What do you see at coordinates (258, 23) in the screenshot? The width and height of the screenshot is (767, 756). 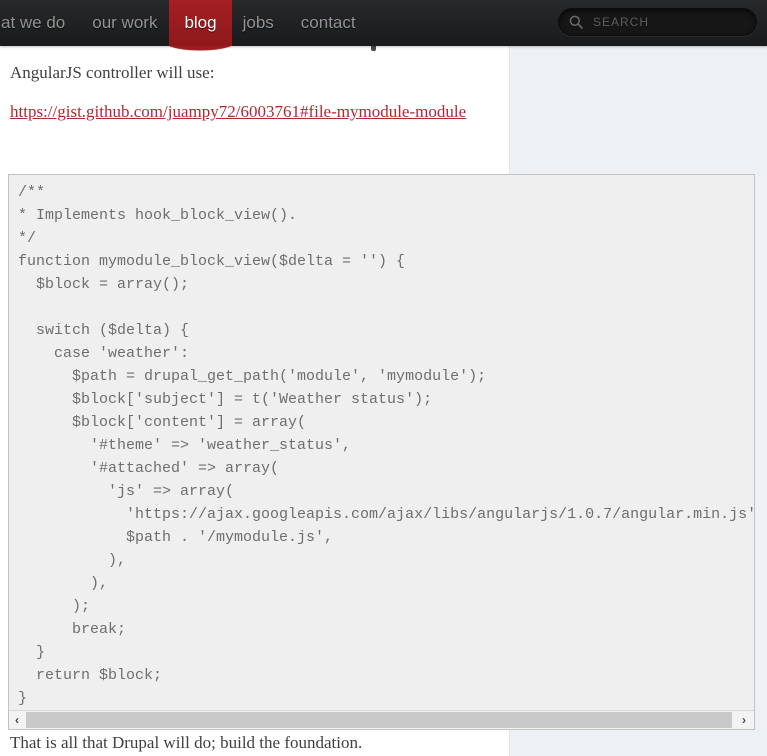 I see `nav-item-jobs: jobs` at bounding box center [258, 23].